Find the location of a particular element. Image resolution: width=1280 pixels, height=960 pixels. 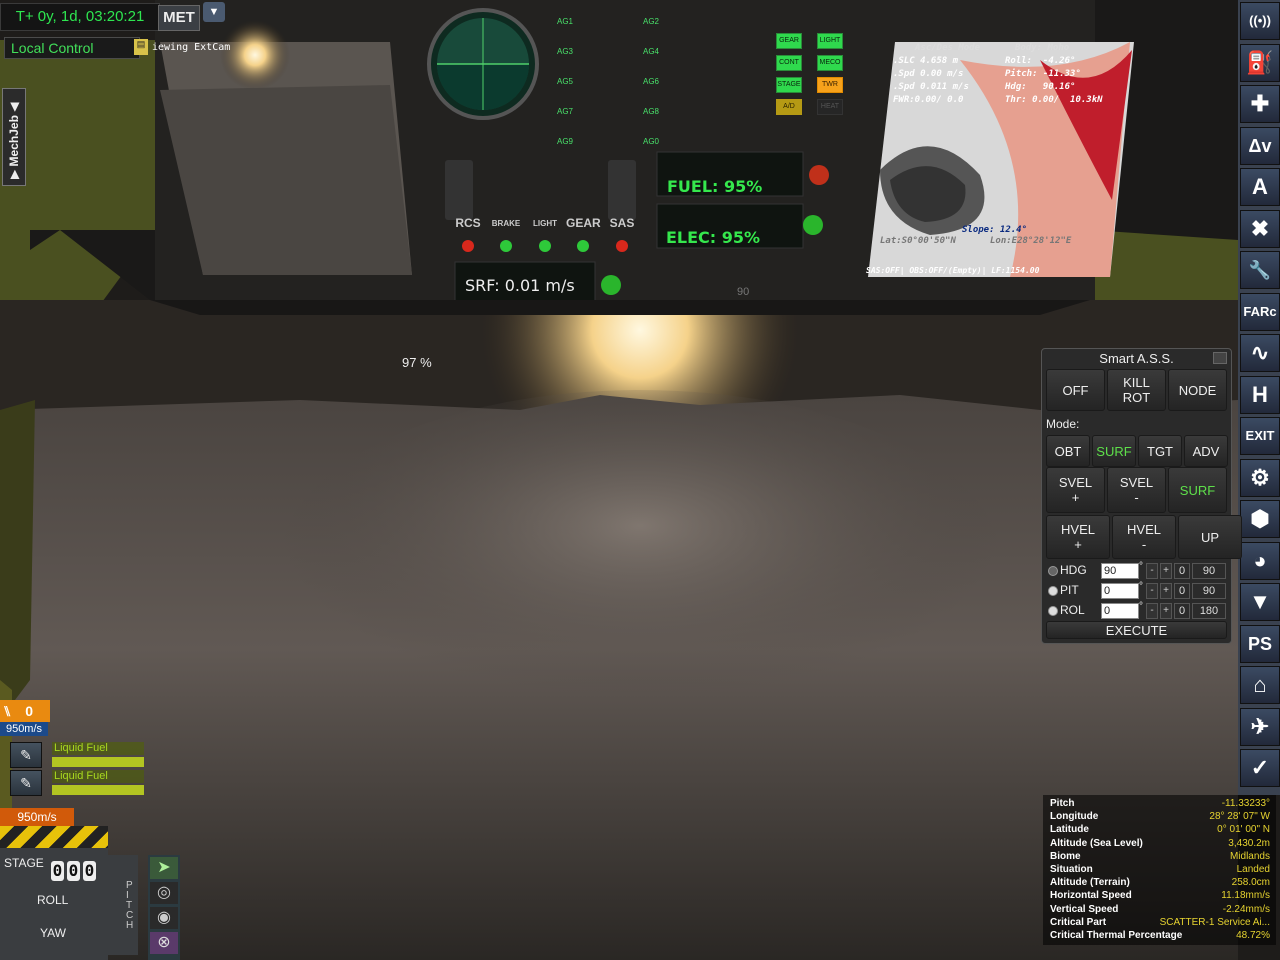

mfd-lat: Lat:S0°00'50"N is located at coordinates (918, 241).